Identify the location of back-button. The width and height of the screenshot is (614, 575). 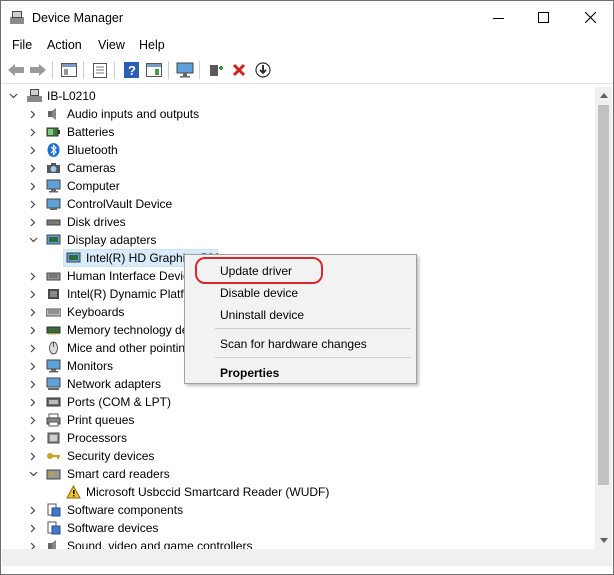
(16, 70).